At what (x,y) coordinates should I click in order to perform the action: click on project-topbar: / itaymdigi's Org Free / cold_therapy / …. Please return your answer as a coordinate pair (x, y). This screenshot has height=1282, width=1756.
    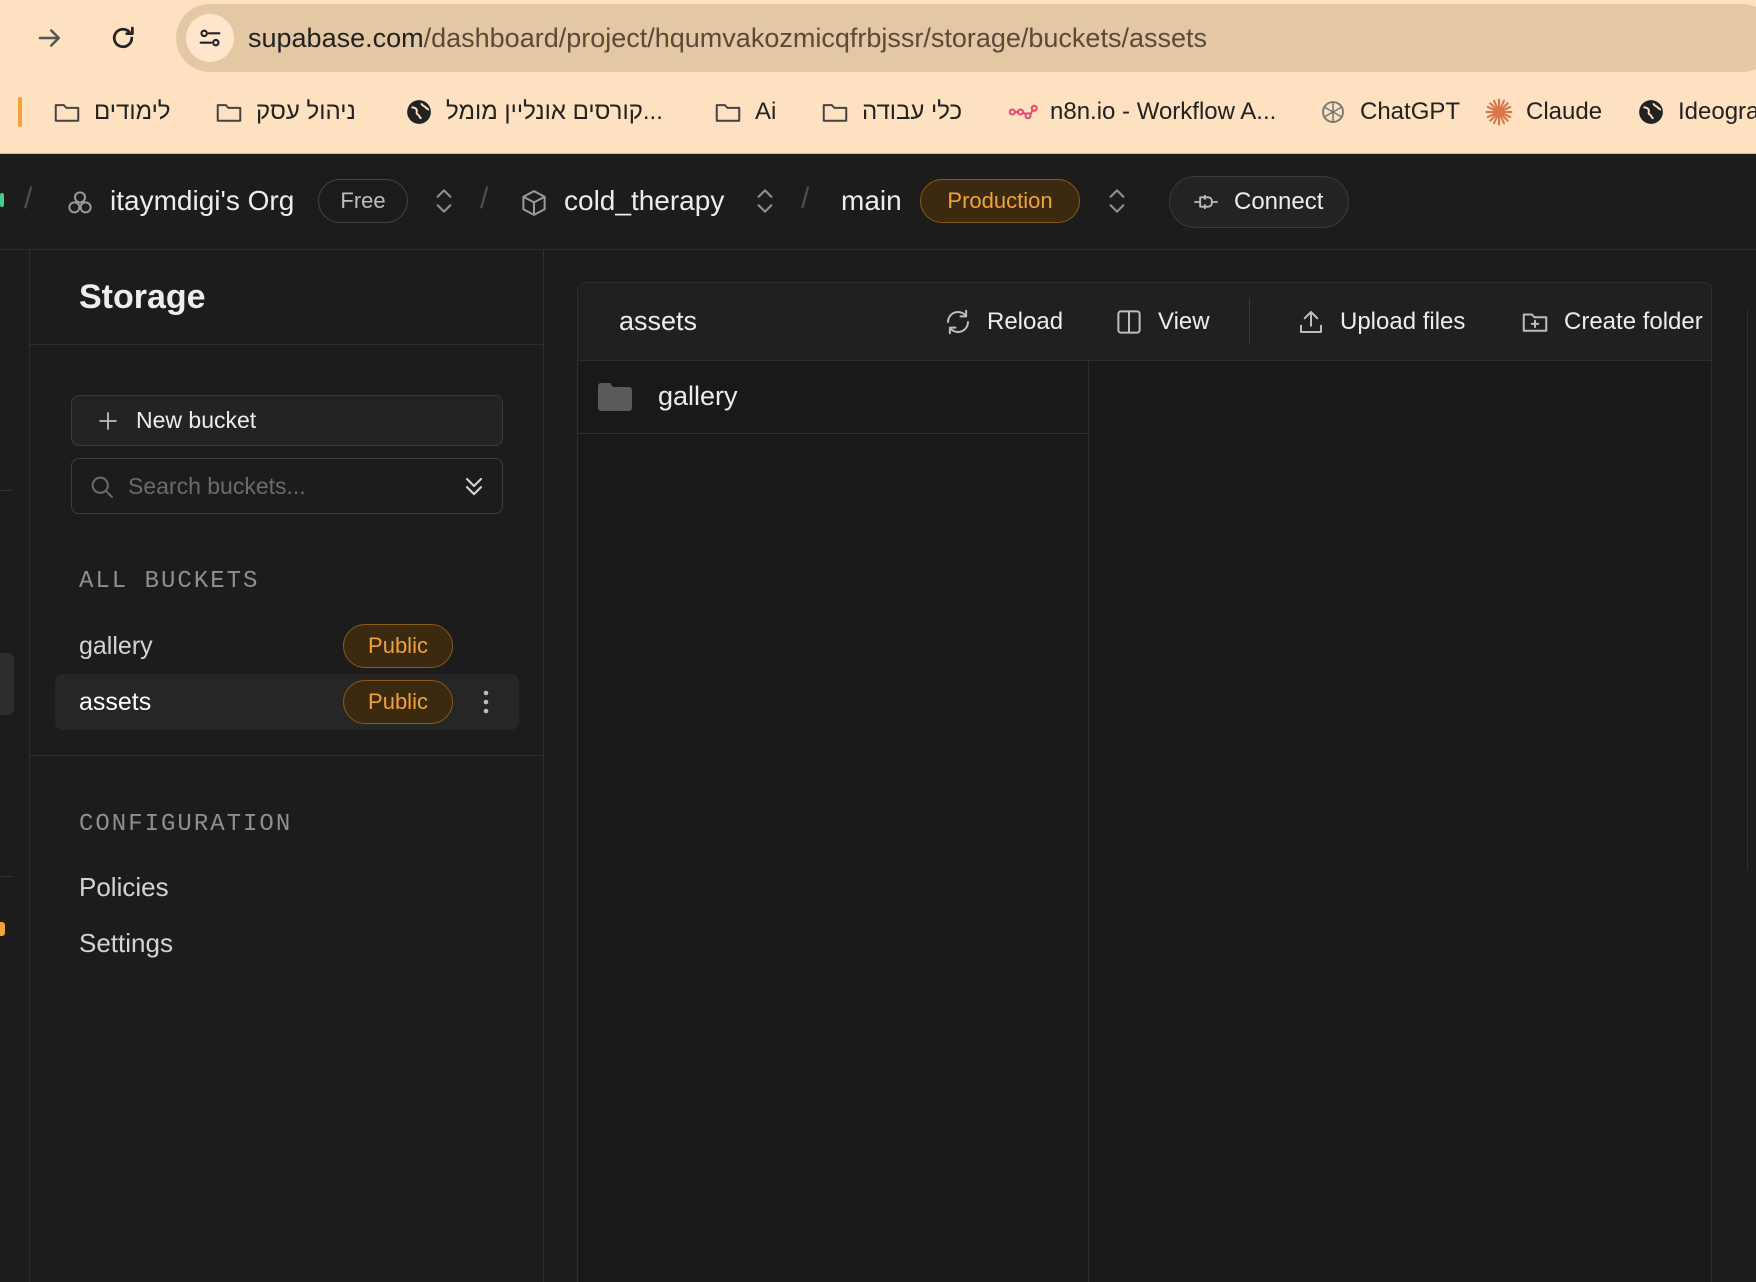
    Looking at the image, I should click on (878, 202).